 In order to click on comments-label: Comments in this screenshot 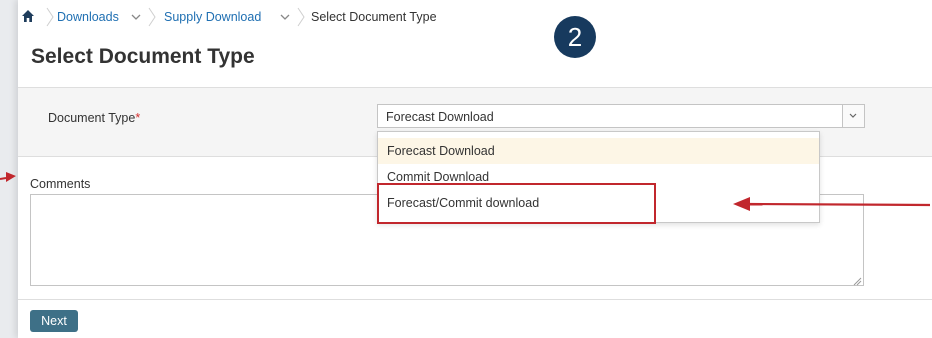, I will do `click(60, 184)`.